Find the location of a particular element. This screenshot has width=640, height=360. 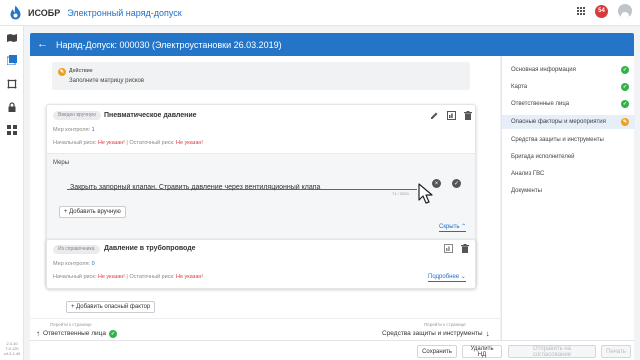

puzzle-icon is located at coordinates (12, 84).